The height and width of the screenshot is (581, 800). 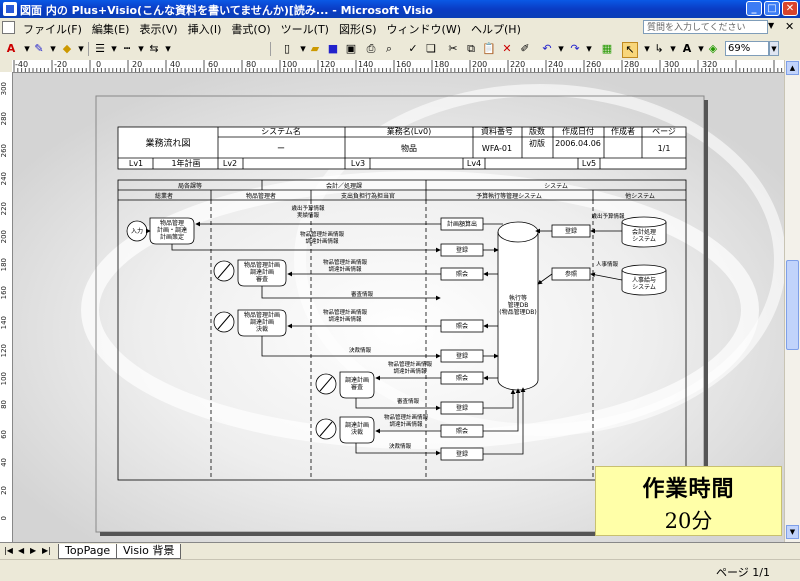 I want to click on ruler-label: 120, so click(x=4, y=351).